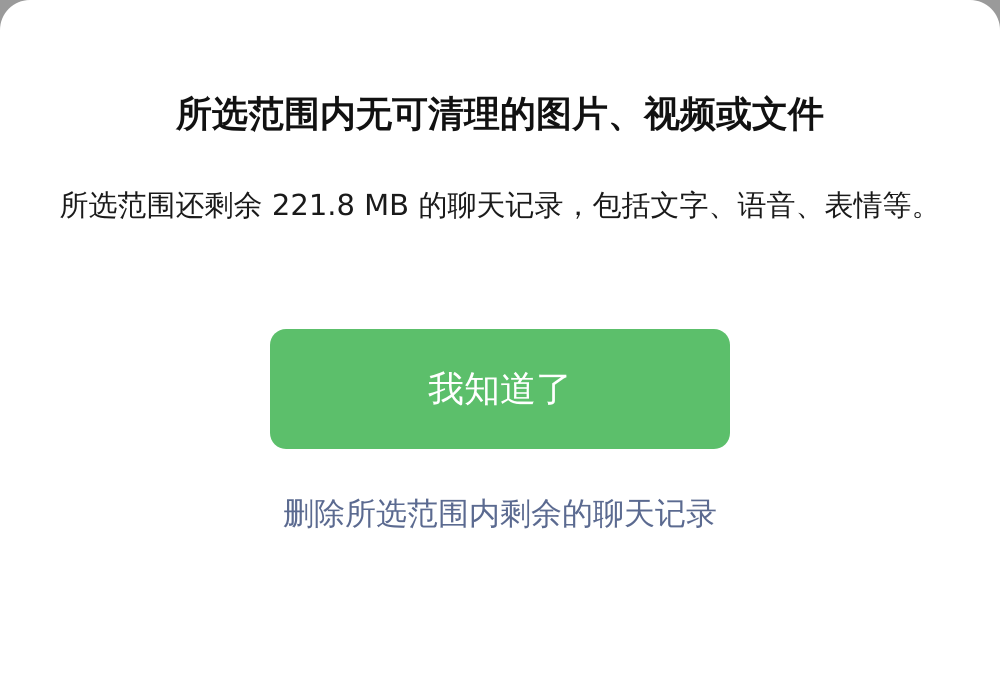 The image size is (1000, 681). What do you see at coordinates (500, 205) in the screenshot?
I see `dialog-message: 所选范围还剩余 221.8 MB 的聊天记录，包括文字、语音、表情等。` at bounding box center [500, 205].